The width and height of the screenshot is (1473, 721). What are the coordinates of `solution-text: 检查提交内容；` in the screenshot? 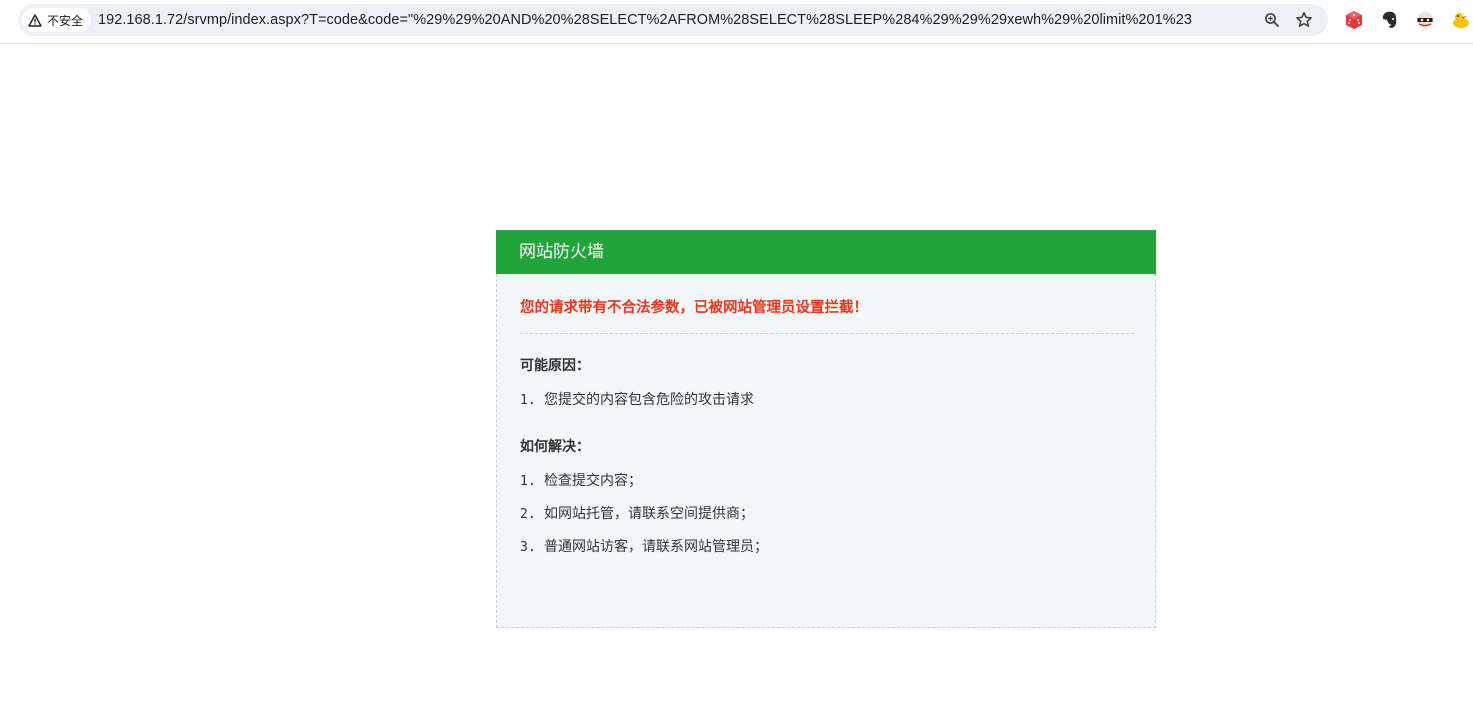 It's located at (593, 481).